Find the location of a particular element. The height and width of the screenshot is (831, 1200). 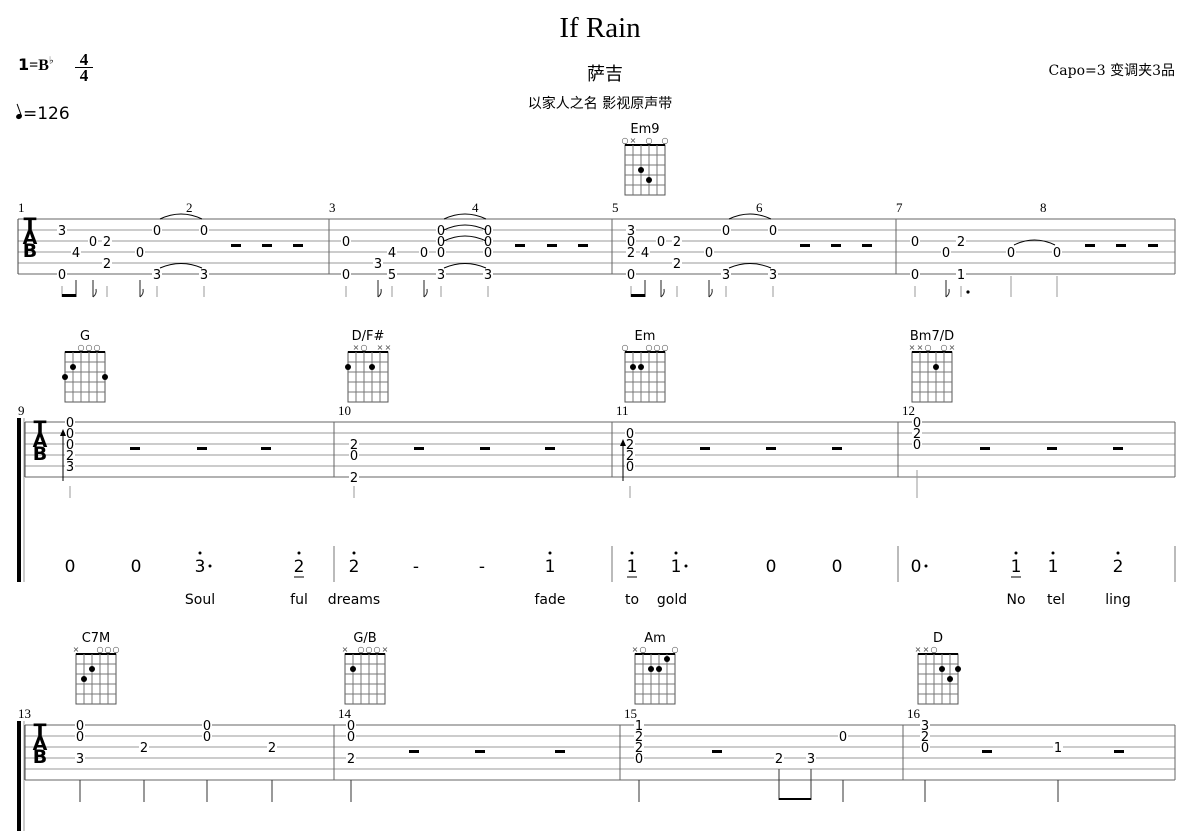

system-bracket is located at coordinates (19, 776).